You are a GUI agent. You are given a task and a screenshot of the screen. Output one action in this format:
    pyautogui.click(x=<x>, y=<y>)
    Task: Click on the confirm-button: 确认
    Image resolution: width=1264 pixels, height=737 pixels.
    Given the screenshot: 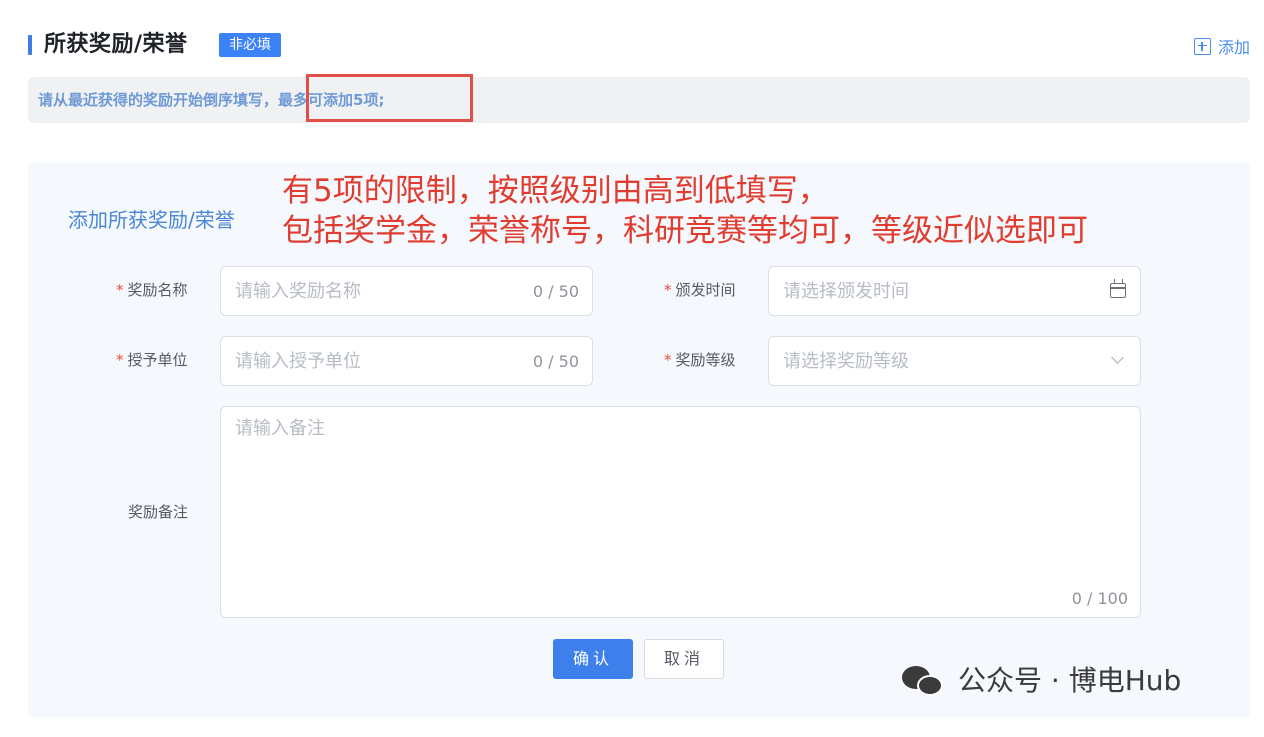 What is the action you would take?
    pyautogui.click(x=593, y=659)
    